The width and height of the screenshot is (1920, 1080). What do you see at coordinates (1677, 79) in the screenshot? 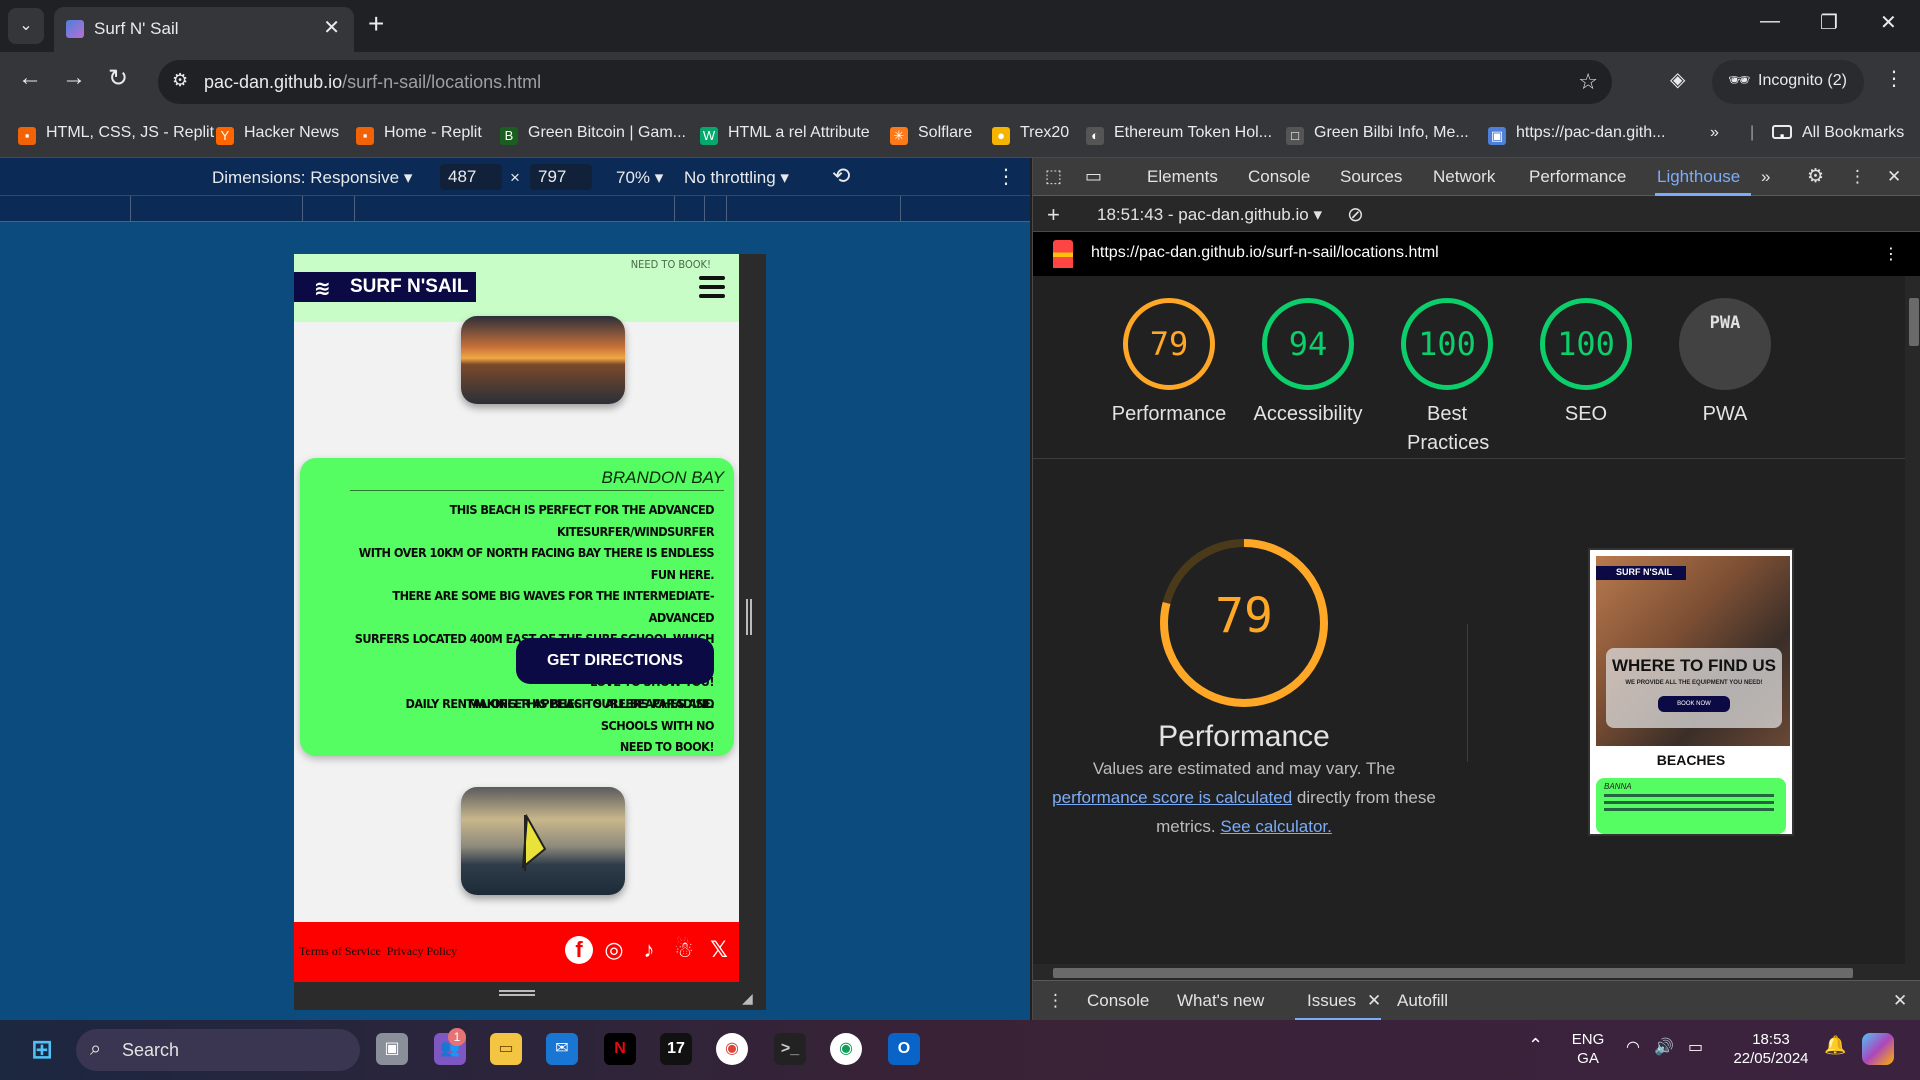
I see `extensions-icon: ◈` at bounding box center [1677, 79].